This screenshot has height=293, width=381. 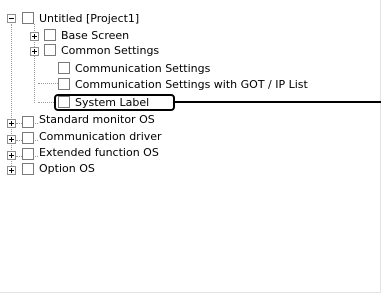 What do you see at coordinates (67, 168) in the screenshot?
I see `tree-node-label: Option OS` at bounding box center [67, 168].